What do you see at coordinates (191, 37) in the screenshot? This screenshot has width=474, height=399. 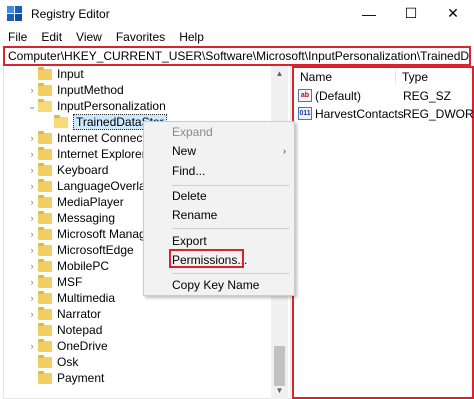 I see `menu-help: Help` at bounding box center [191, 37].